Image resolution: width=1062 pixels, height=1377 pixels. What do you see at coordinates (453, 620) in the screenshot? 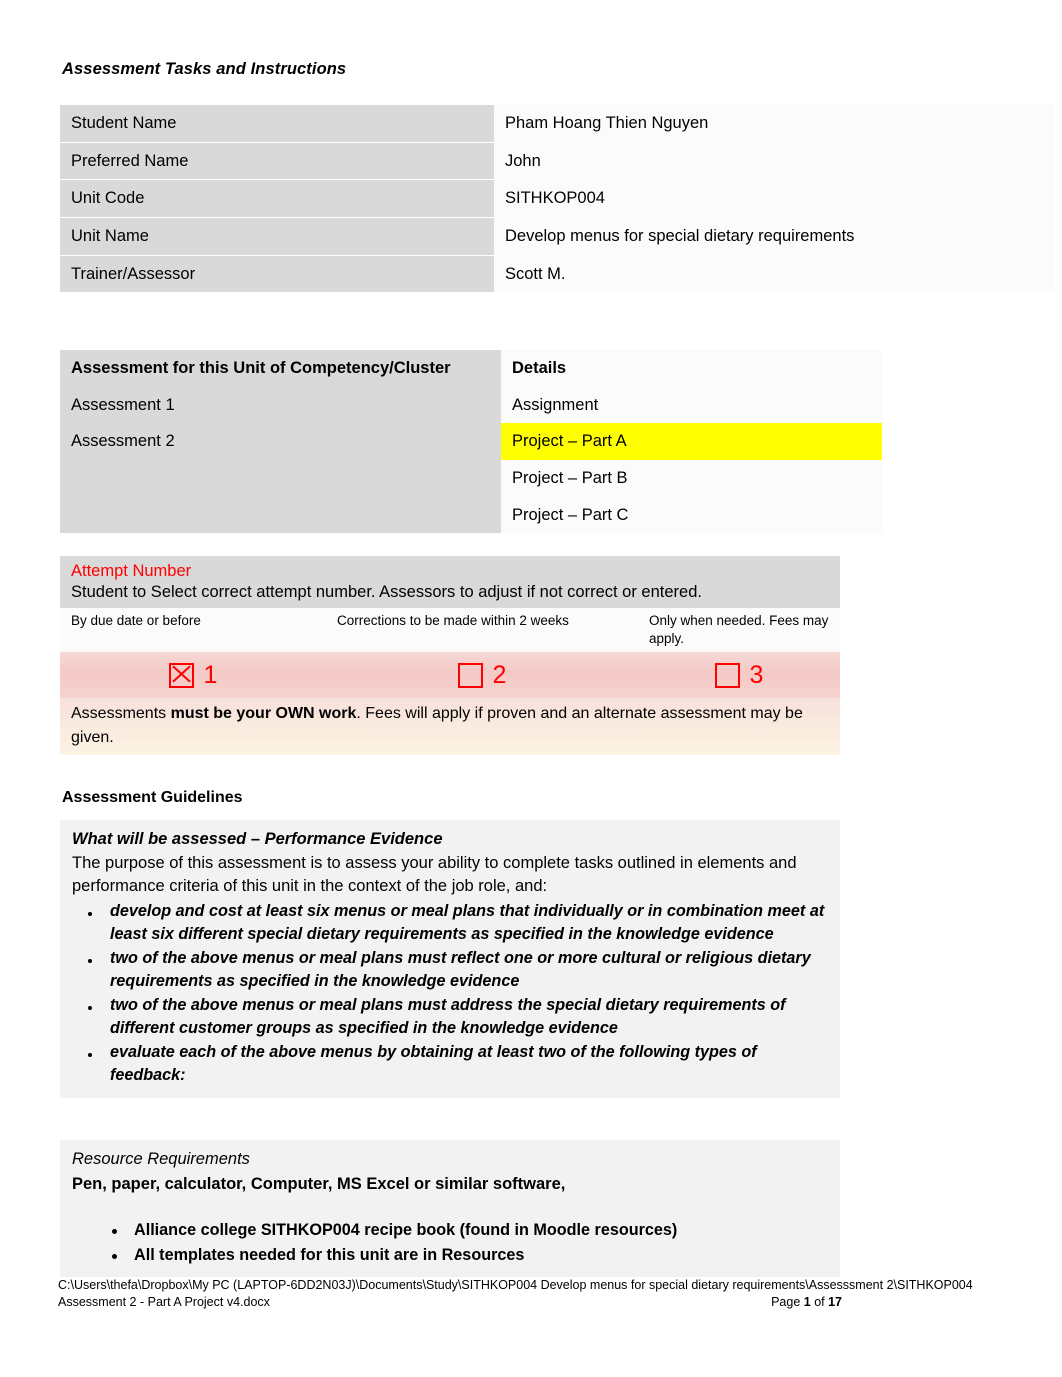
I see `attempt-note-2: Corrections to be made within 2 weeks` at bounding box center [453, 620].